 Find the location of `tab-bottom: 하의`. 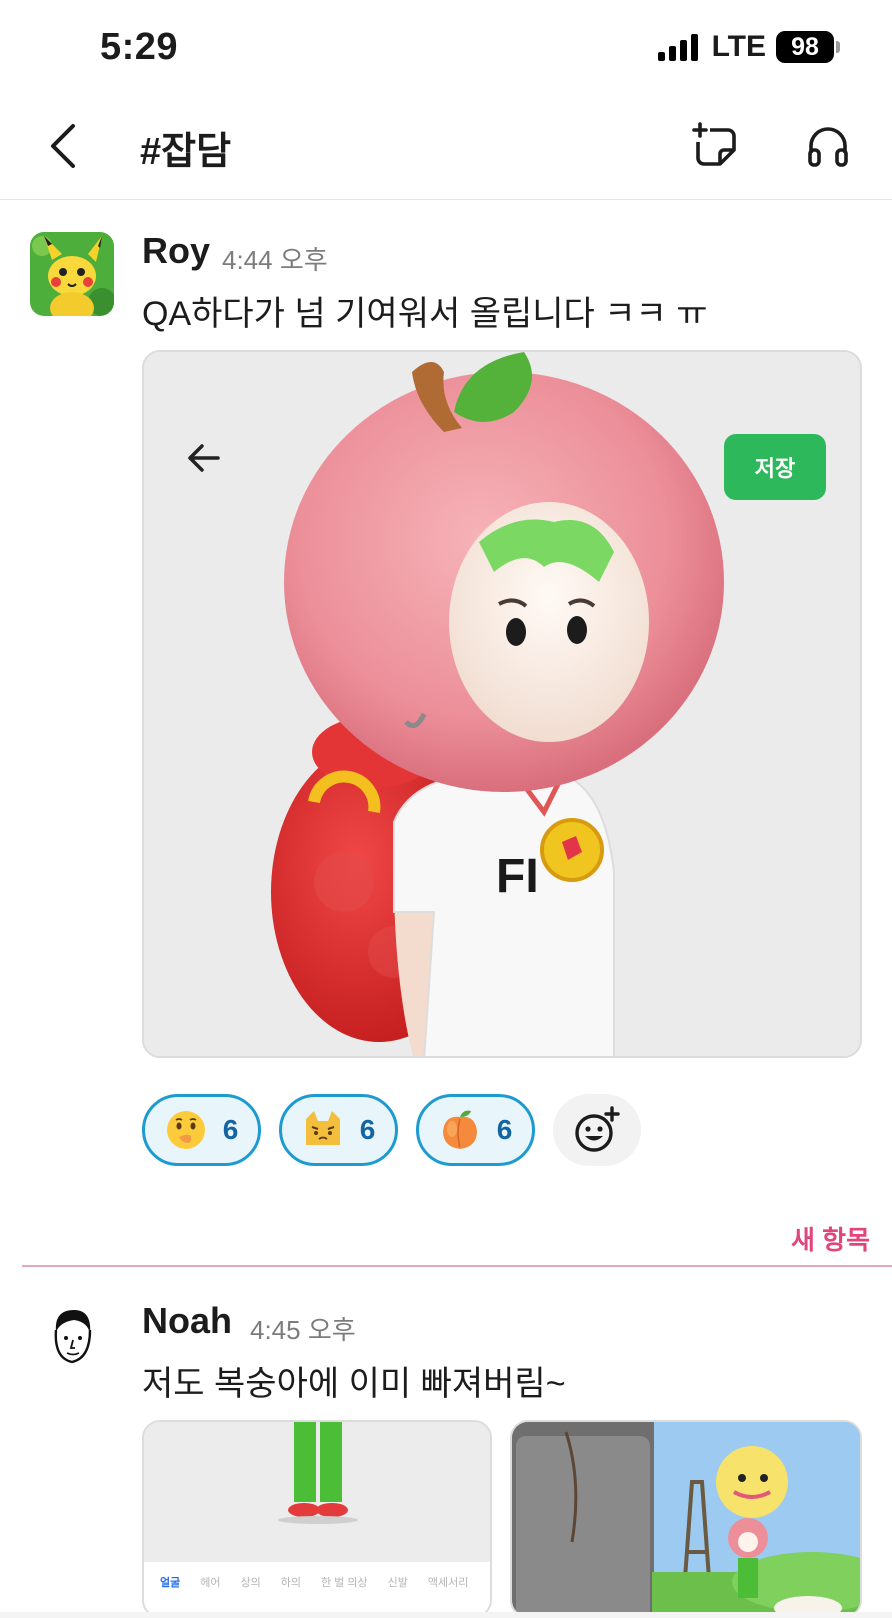

tab-bottom: 하의 is located at coordinates (291, 1582).